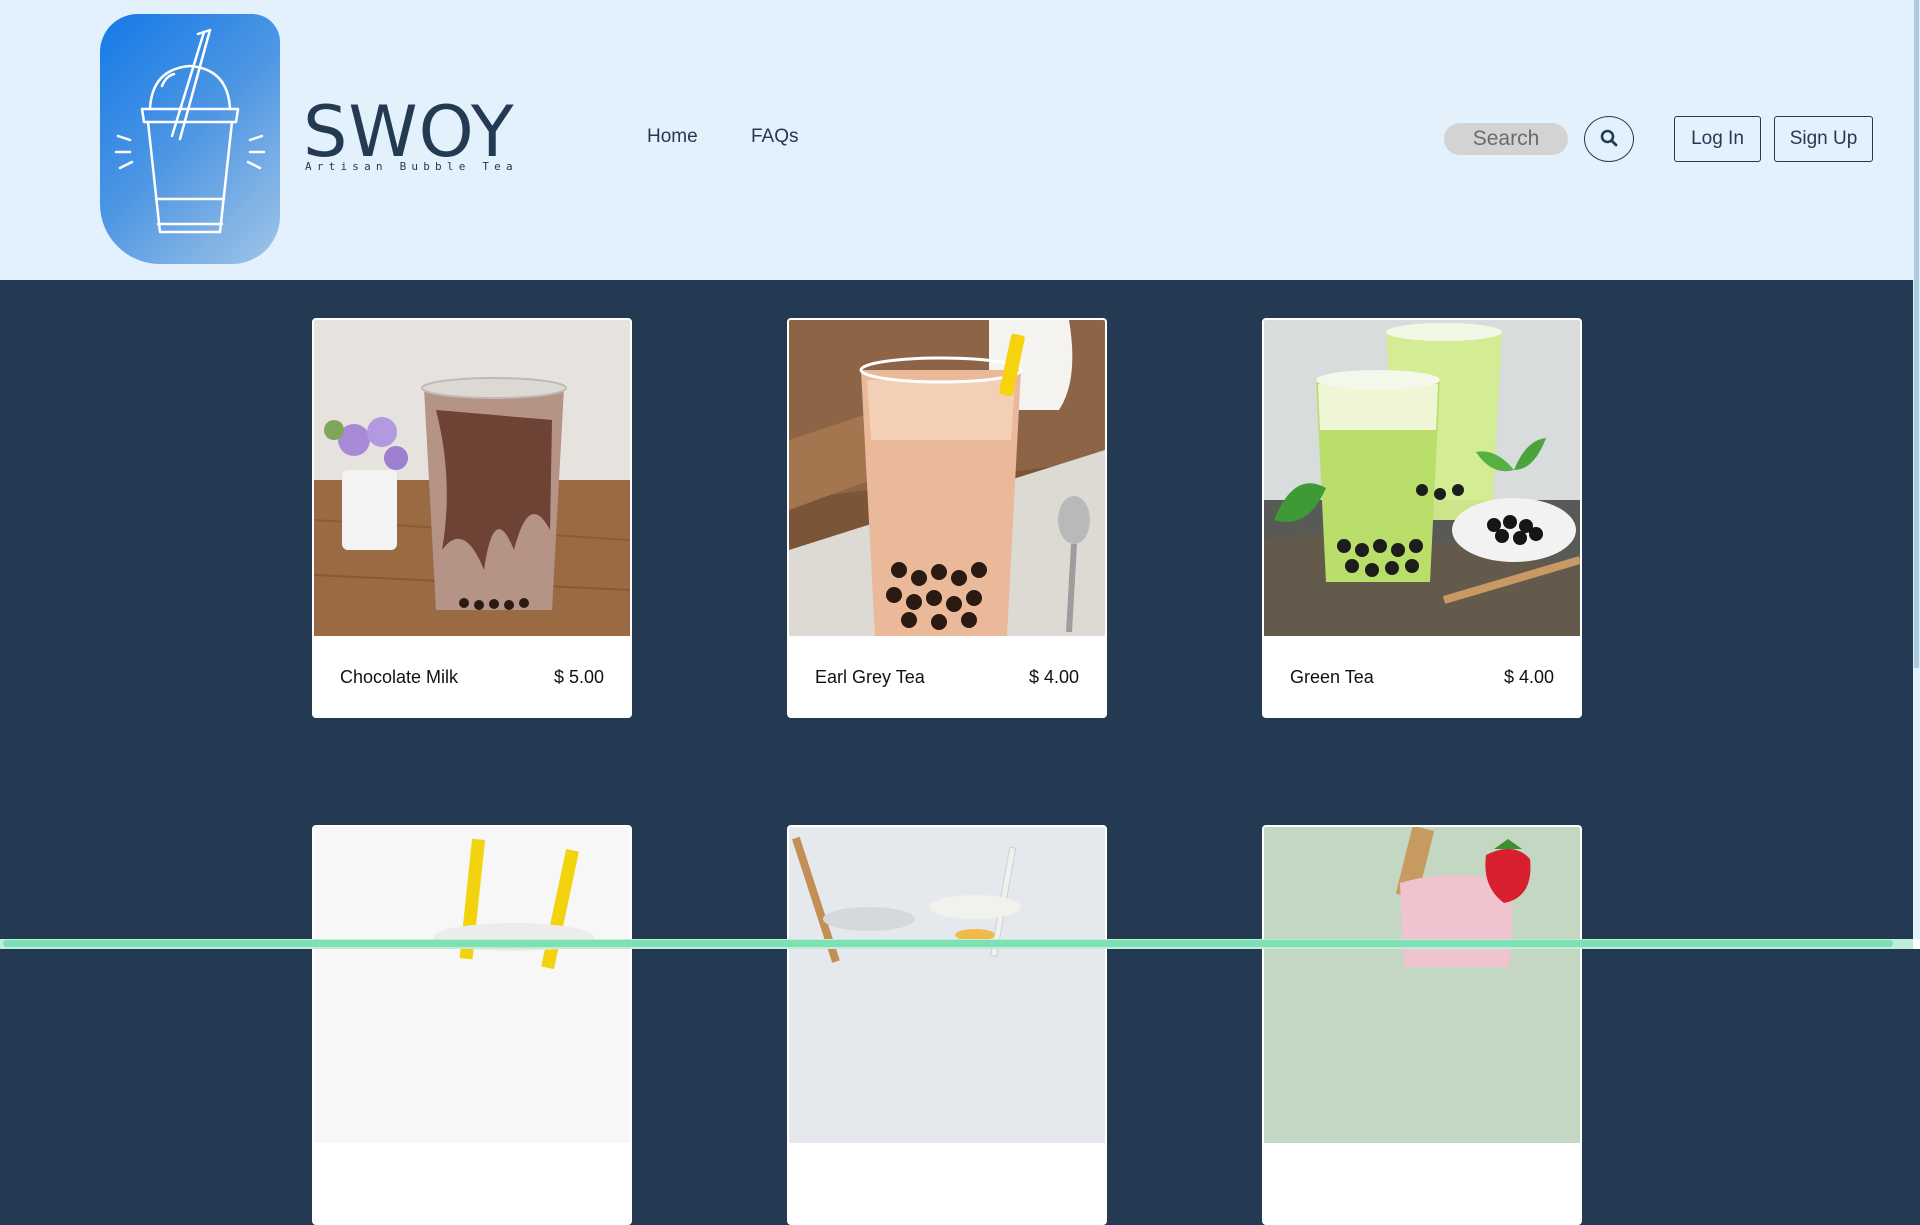 This screenshot has height=1225, width=1920. I want to click on product-name: Chocolate Milk, so click(399, 677).